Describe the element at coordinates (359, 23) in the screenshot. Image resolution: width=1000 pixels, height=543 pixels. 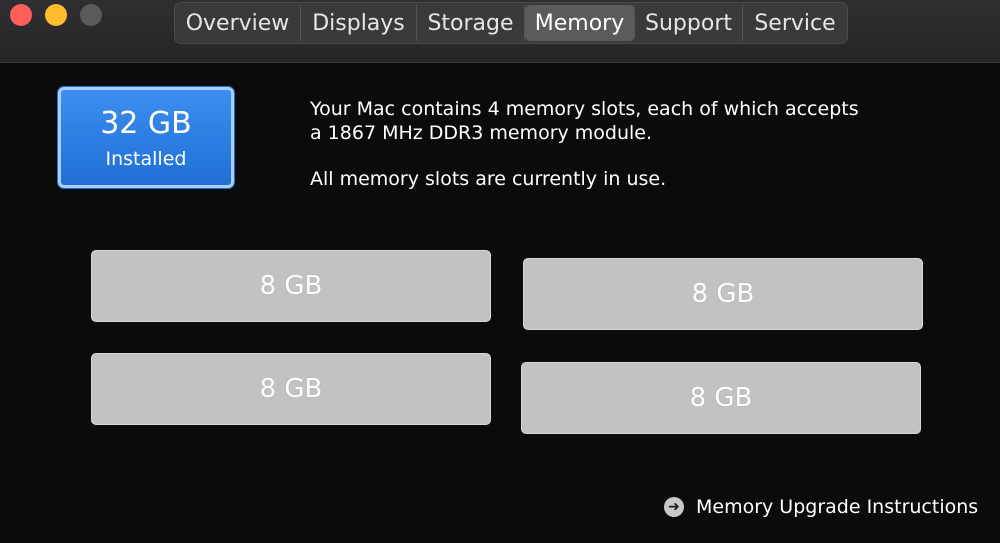
I see `tab-displays: Displays` at that location.